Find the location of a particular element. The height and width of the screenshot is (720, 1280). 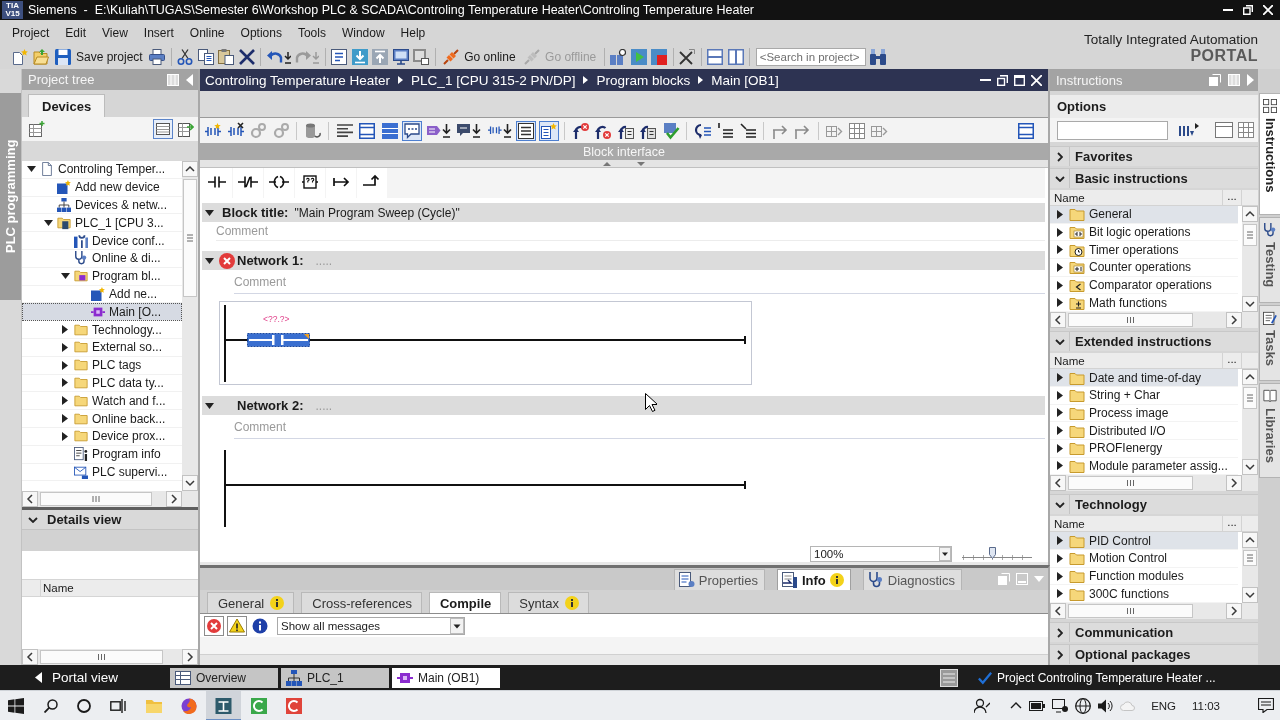

maximize-icon is located at coordinates (1019, 80).